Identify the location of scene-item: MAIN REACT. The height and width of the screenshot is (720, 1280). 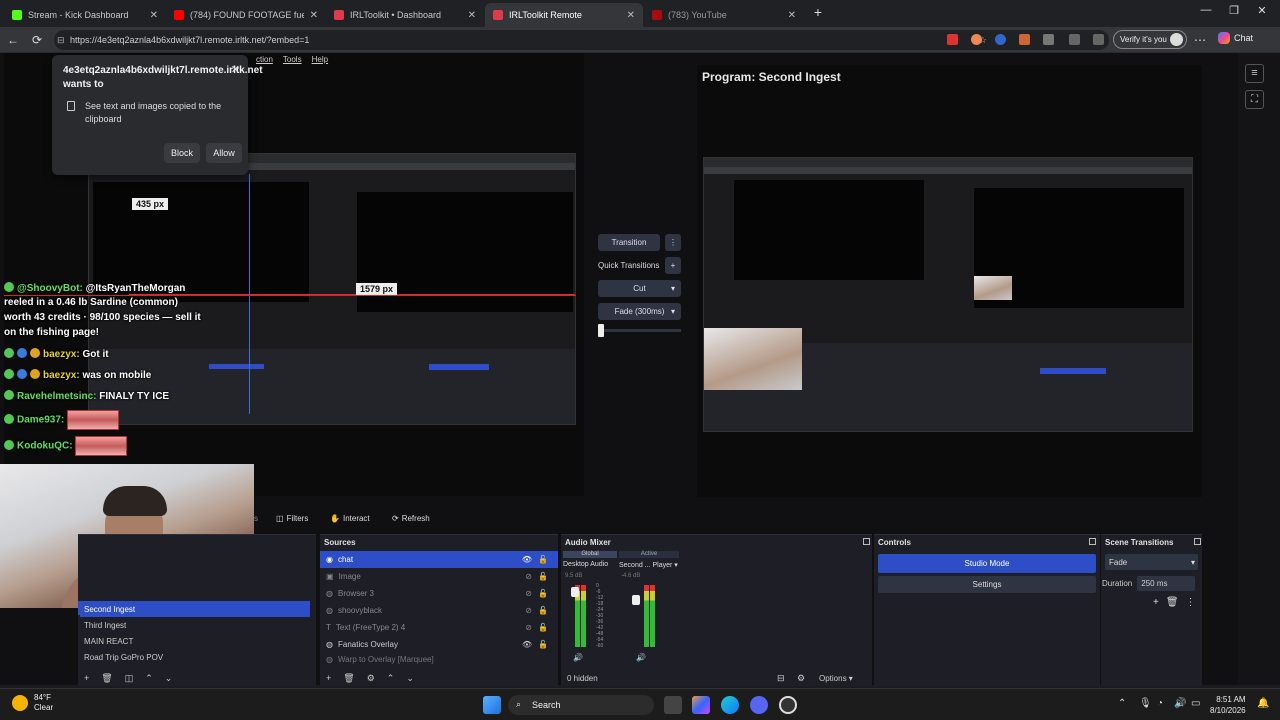
(195, 641).